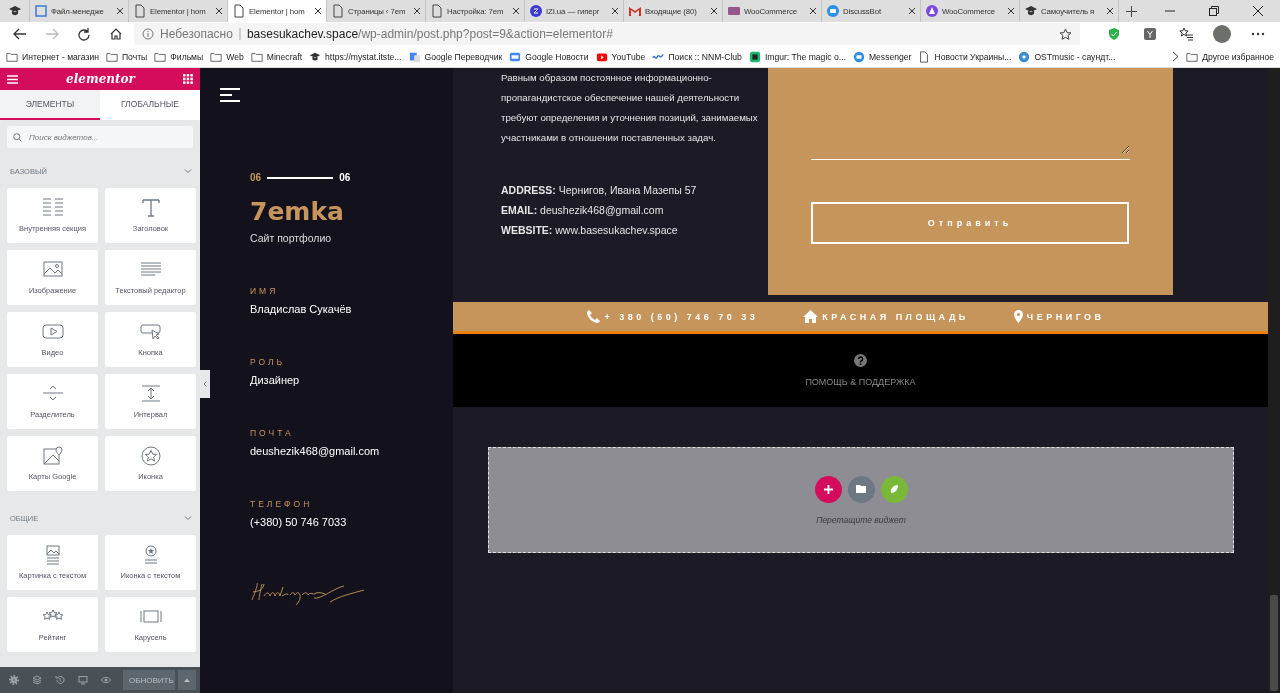 This screenshot has height=693, width=1280. I want to click on help-icon, so click(860, 360).